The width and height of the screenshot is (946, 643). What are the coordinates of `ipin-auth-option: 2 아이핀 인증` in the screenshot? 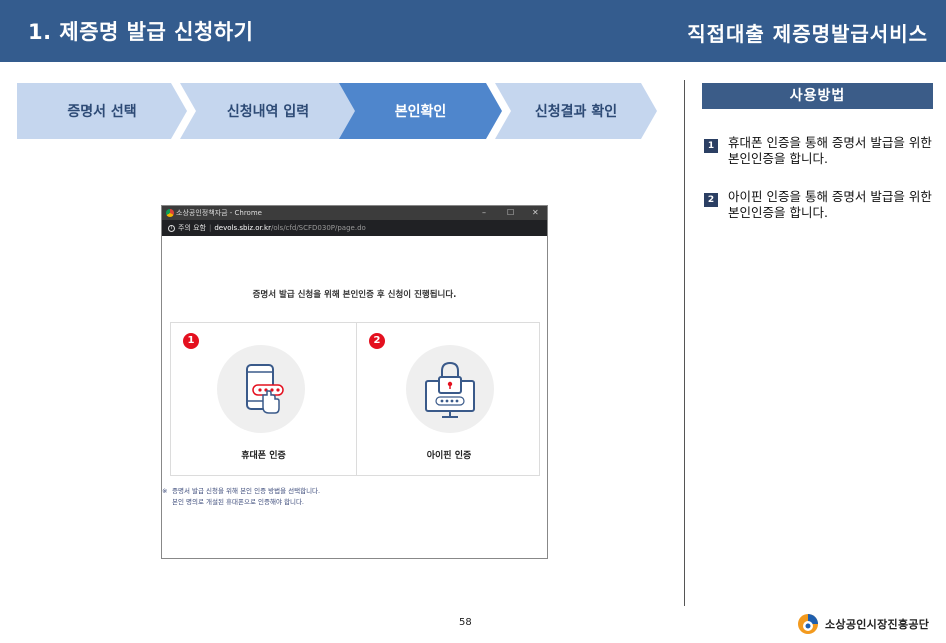 It's located at (448, 399).